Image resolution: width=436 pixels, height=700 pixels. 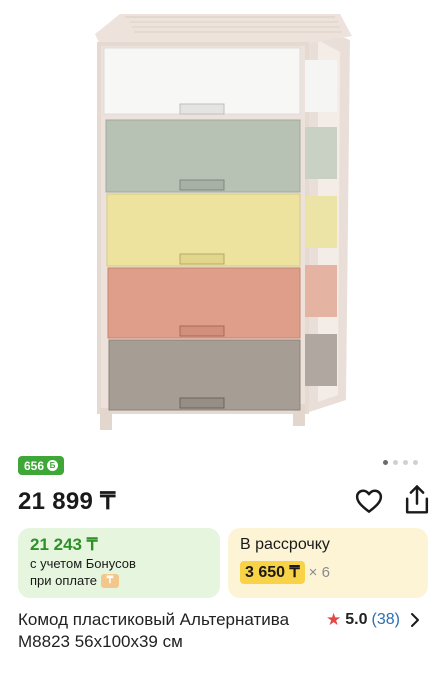 I want to click on share-button, so click(x=417, y=500).